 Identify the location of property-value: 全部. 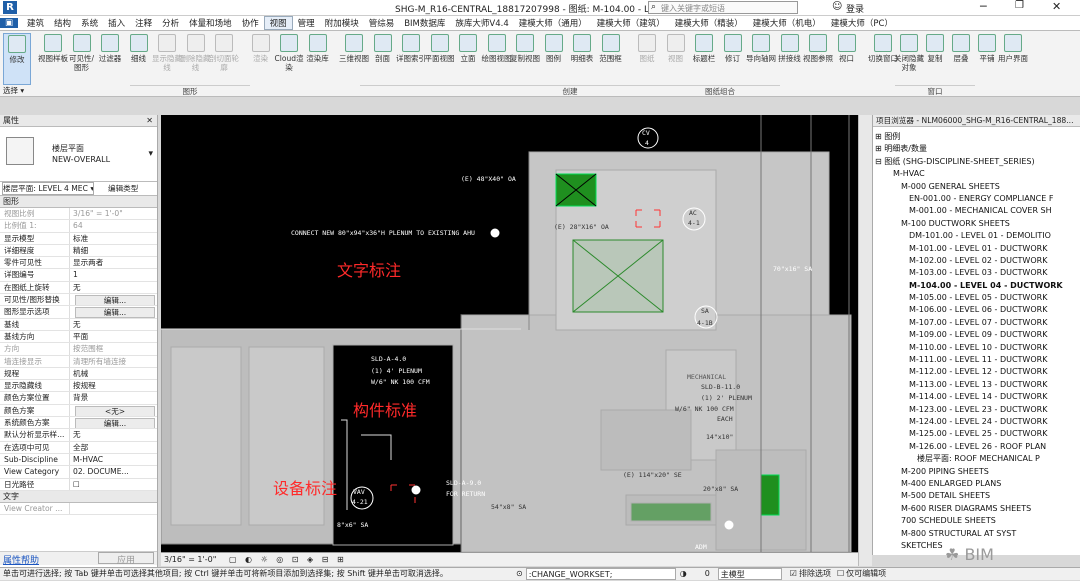
(113, 447).